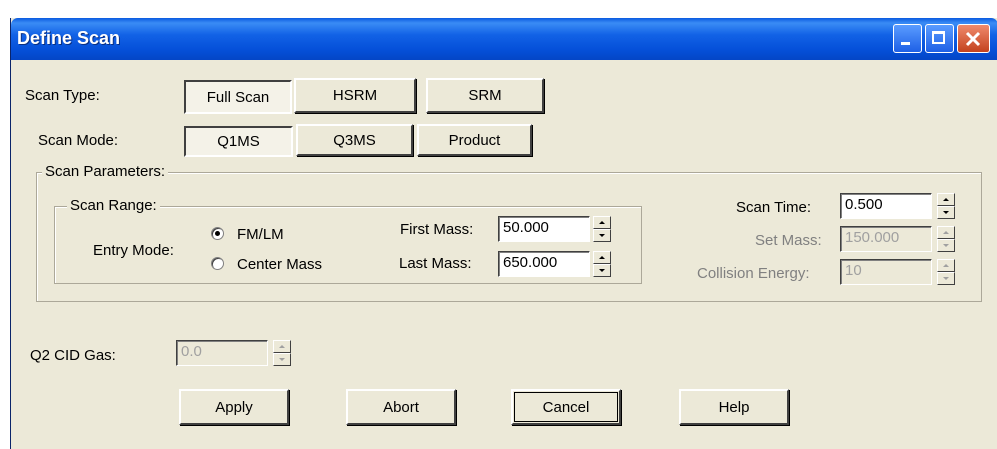 The image size is (997, 449). What do you see at coordinates (73, 355) in the screenshot?
I see `q2-cid-gas-label: Q2 CID Gas:` at bounding box center [73, 355].